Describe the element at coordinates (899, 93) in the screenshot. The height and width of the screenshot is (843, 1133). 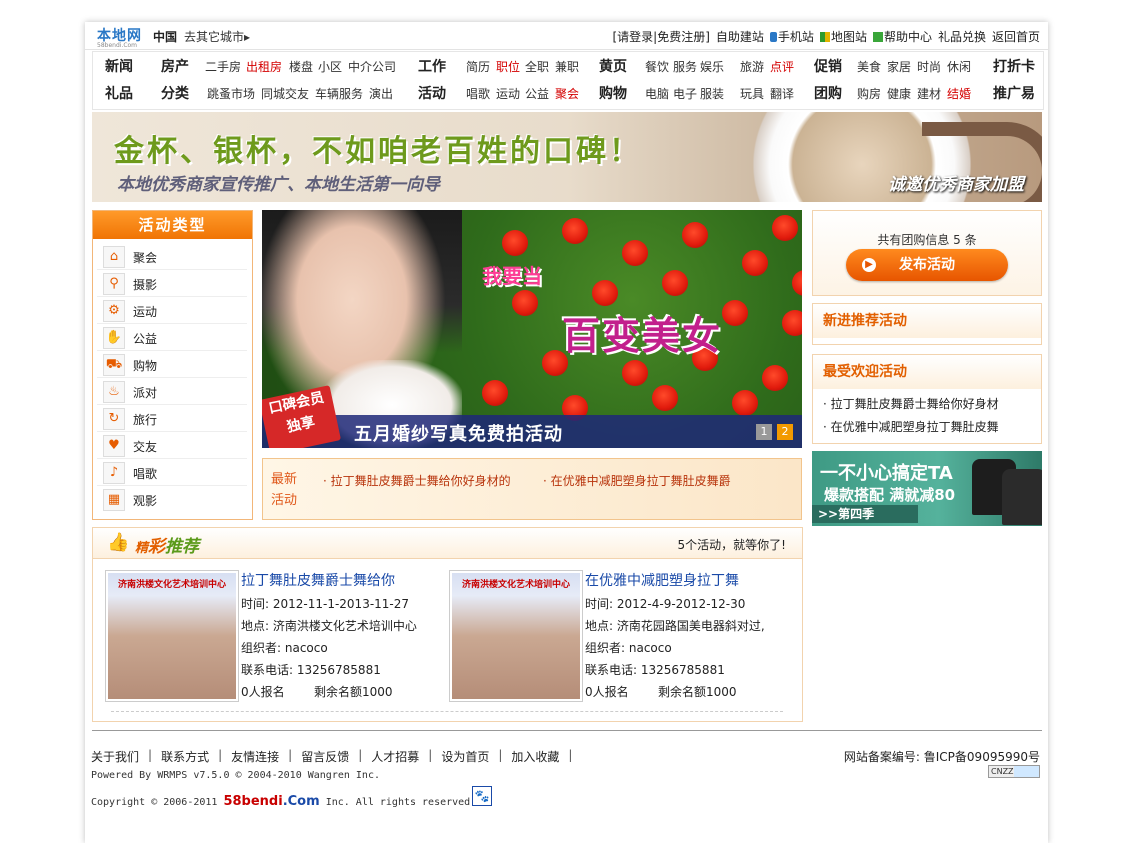
I see `nav-link: 健康` at that location.